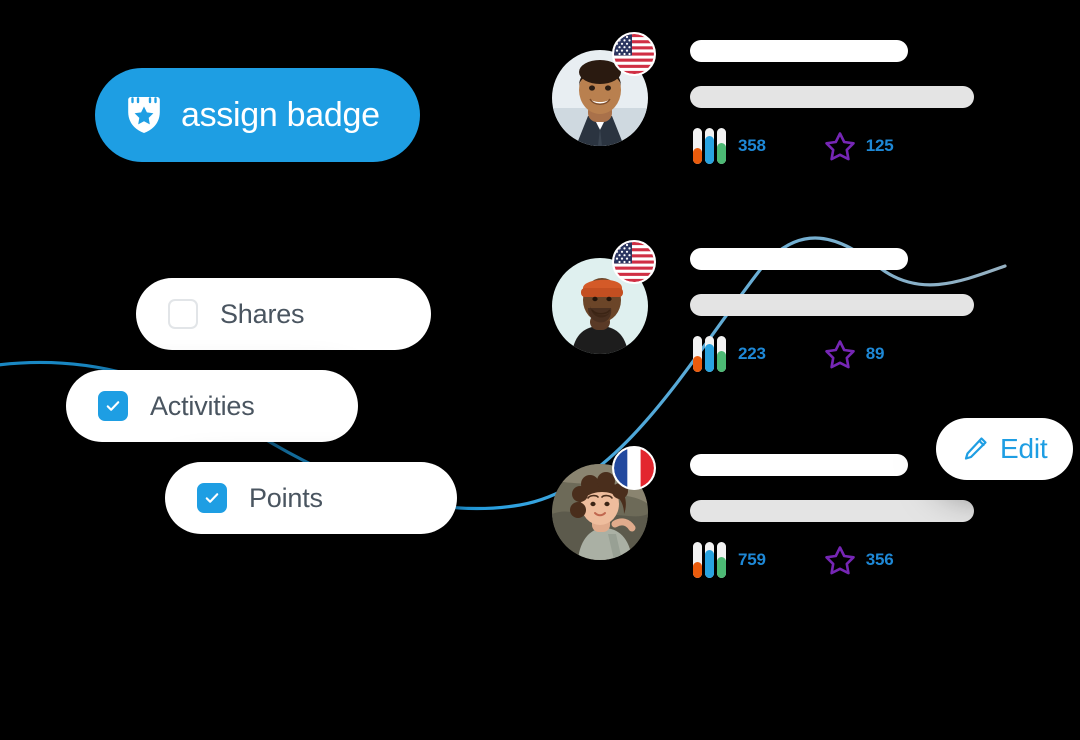 This screenshot has height=740, width=1080. What do you see at coordinates (729, 560) in the screenshot?
I see `metric-points: 759` at bounding box center [729, 560].